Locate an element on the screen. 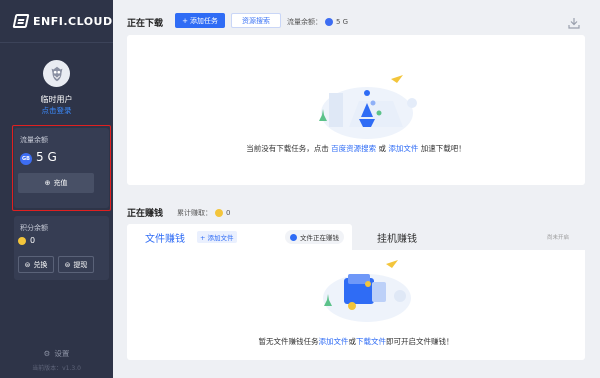  tab-file-earning: 文件赚钱 + 添加文件 文件正在赚钱 is located at coordinates (239, 237).